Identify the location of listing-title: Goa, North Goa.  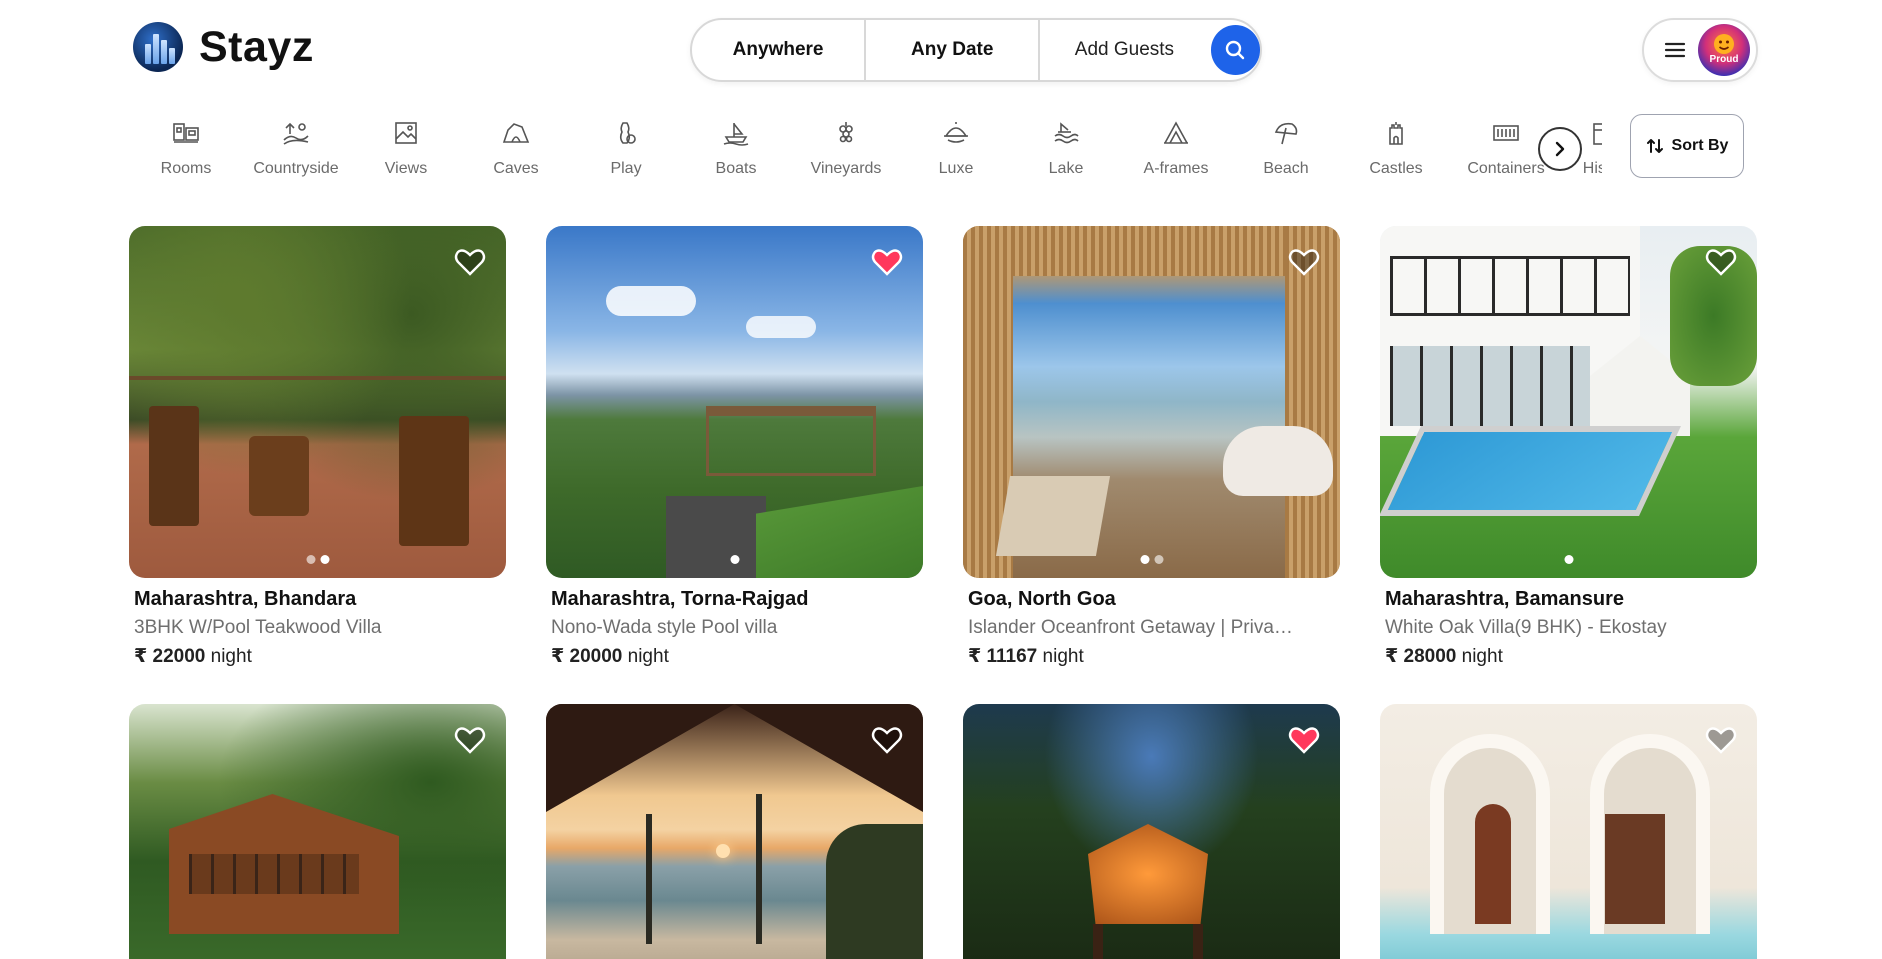
(1042, 599).